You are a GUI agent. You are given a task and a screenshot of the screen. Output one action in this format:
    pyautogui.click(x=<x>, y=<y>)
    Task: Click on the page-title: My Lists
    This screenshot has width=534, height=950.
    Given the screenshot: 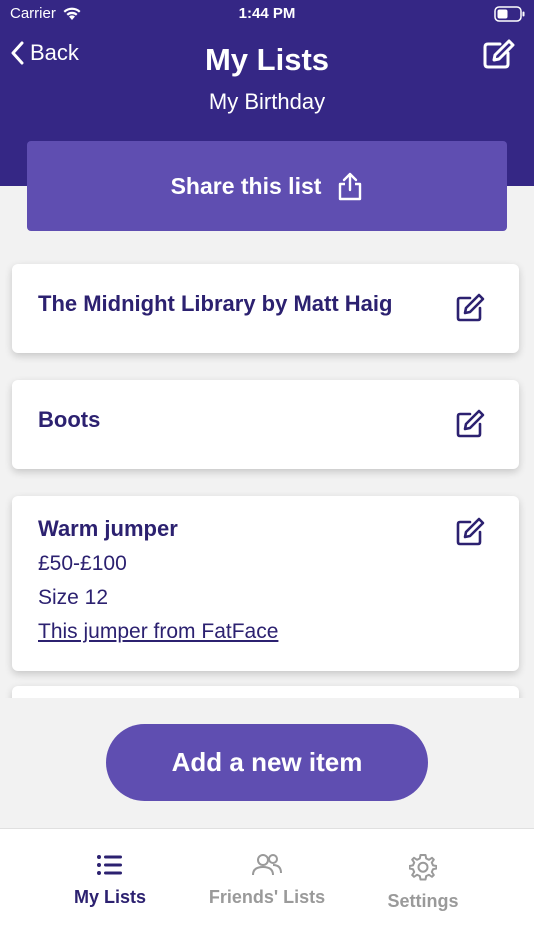 What is the action you would take?
    pyautogui.click(x=267, y=59)
    